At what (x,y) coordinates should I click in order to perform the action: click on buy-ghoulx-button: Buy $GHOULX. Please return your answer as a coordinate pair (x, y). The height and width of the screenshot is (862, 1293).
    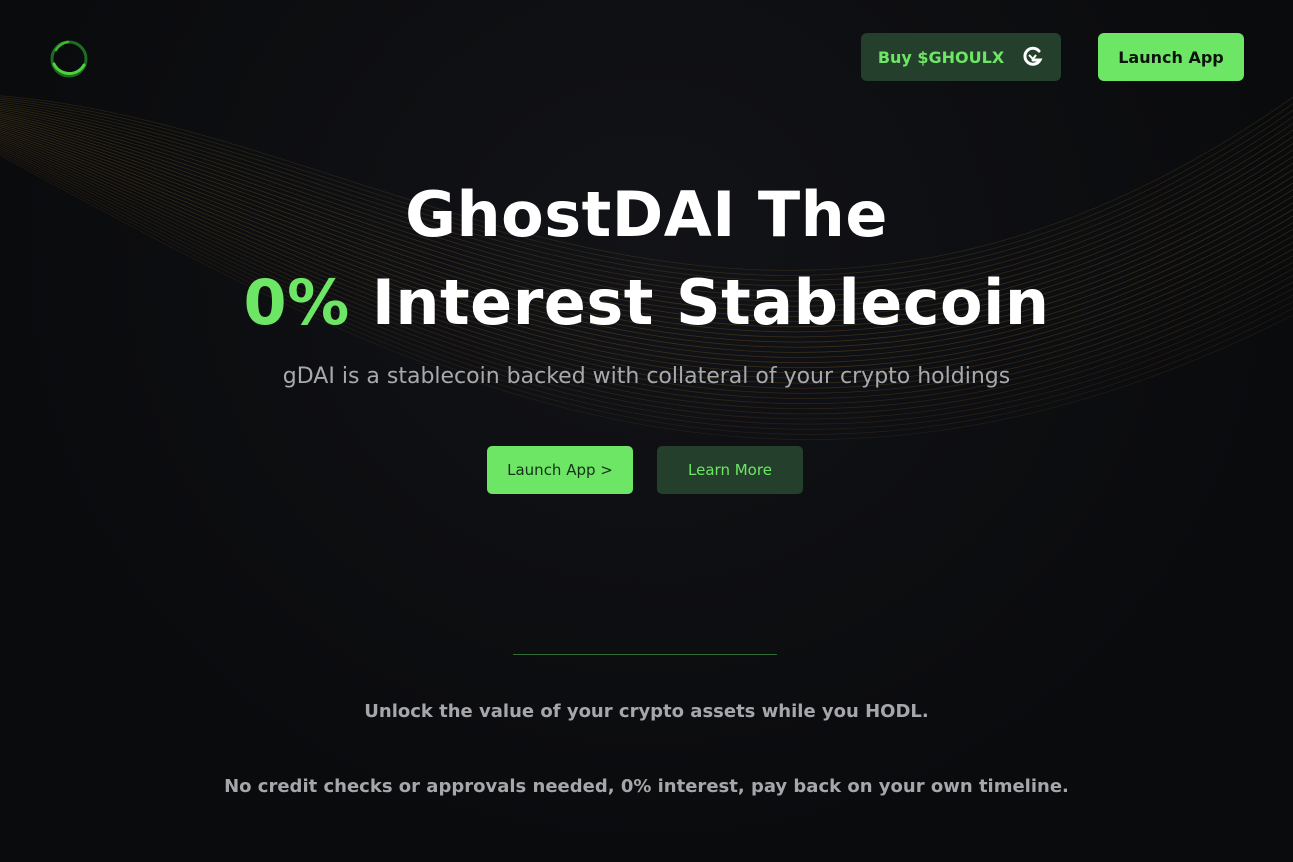
    Looking at the image, I should click on (961, 57).